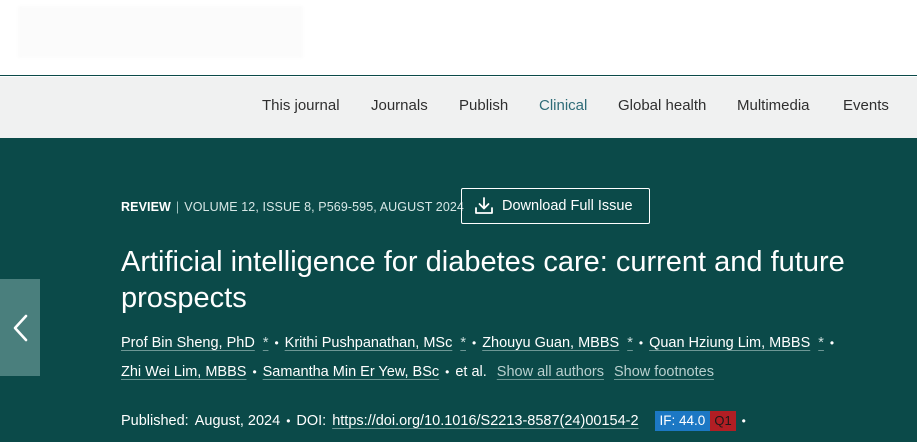 The image size is (917, 442). What do you see at coordinates (723, 421) in the screenshot?
I see `quartile-badge: Q1` at bounding box center [723, 421].